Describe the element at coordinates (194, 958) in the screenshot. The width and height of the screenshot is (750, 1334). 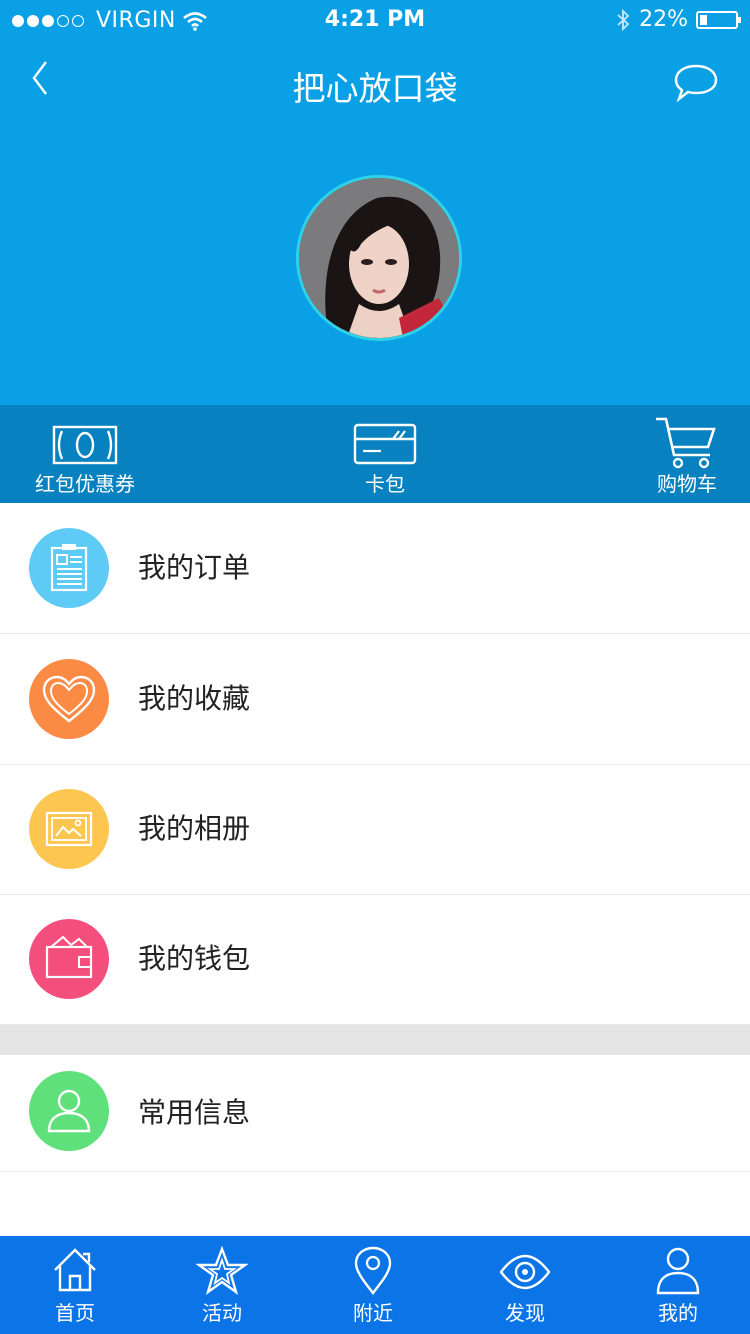
I see `menu-item-label: 我的钱包` at that location.